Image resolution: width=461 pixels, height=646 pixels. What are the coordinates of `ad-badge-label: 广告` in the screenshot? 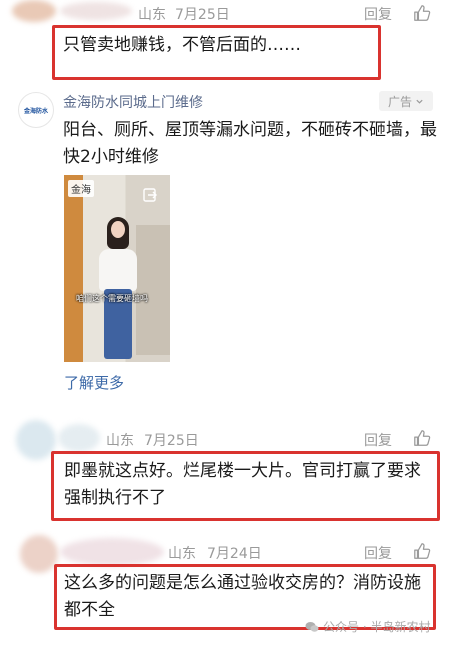 It's located at (399, 101).